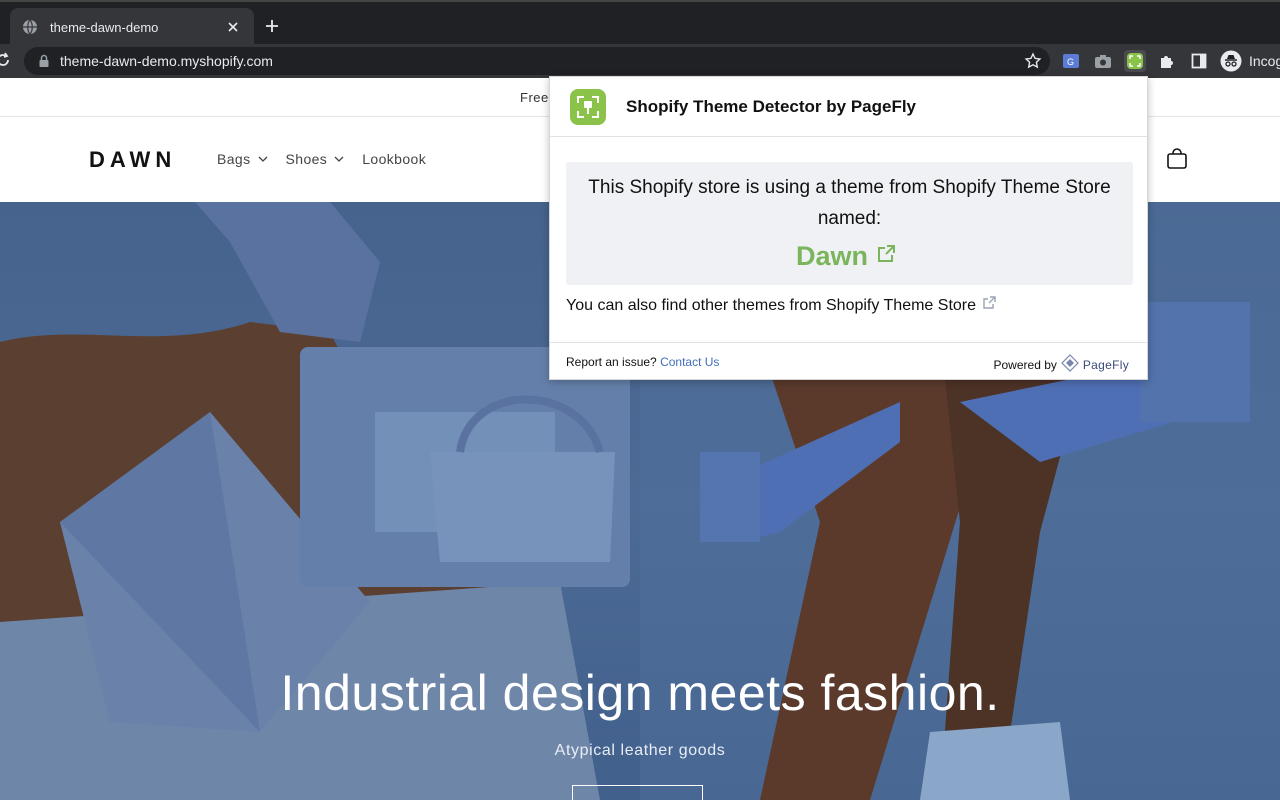 This screenshot has height=800, width=1280. I want to click on nav-item-shoes: Shoes, so click(315, 159).